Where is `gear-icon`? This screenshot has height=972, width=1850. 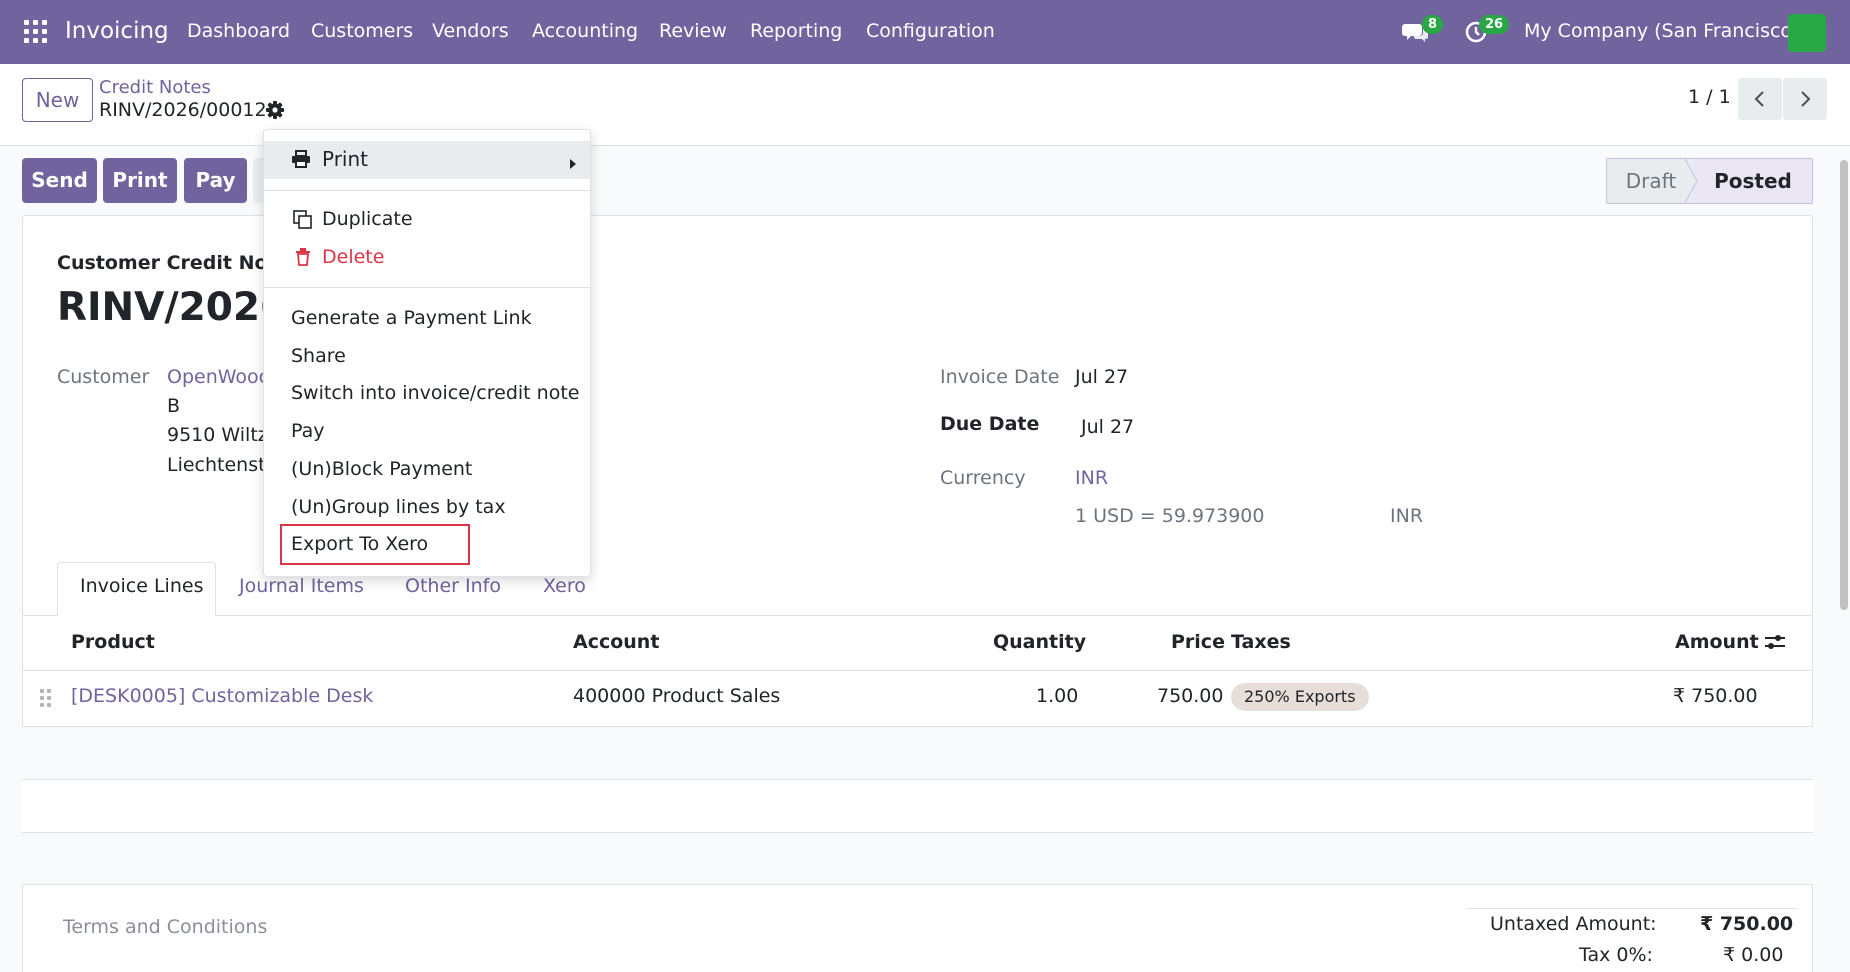 gear-icon is located at coordinates (275, 110).